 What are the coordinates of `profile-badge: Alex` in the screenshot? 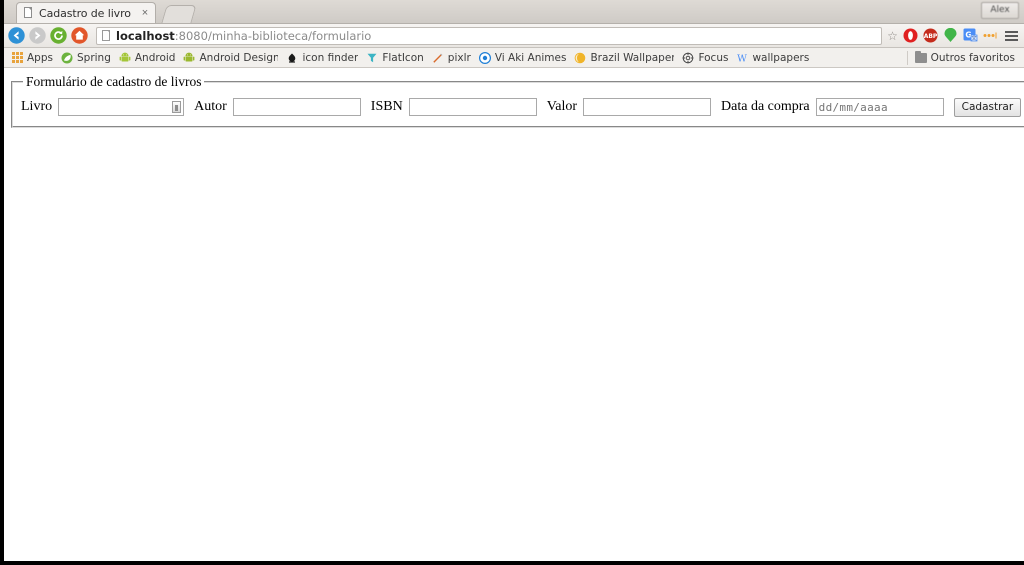 It's located at (1000, 10).